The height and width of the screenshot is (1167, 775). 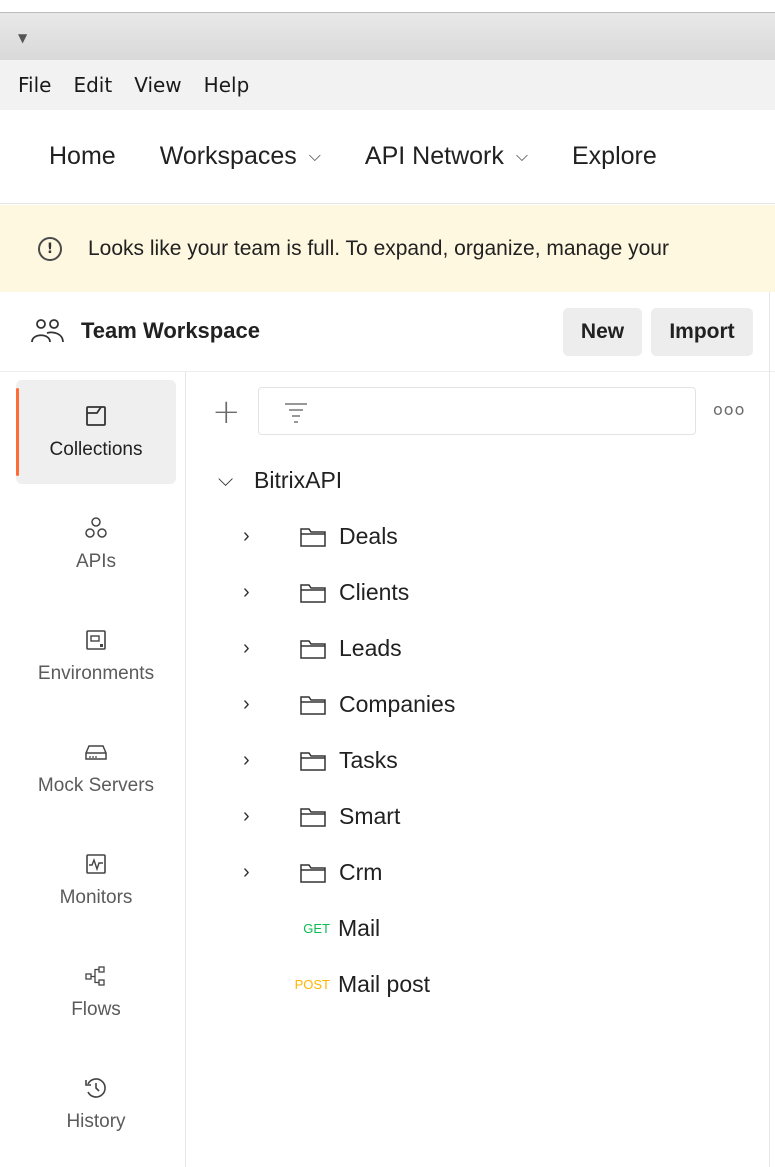 I want to click on method-badge: POST, so click(x=312, y=984).